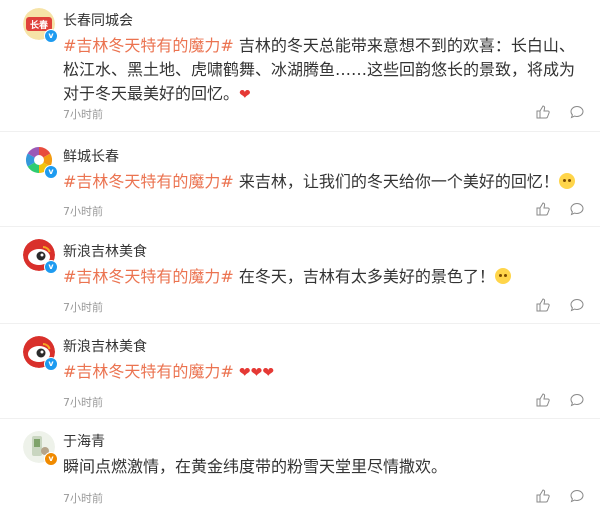  I want to click on comment-text: #吉林冬天特有的魔力# 在冬天，吉林有太多美好的景色了！, so click(325, 277).